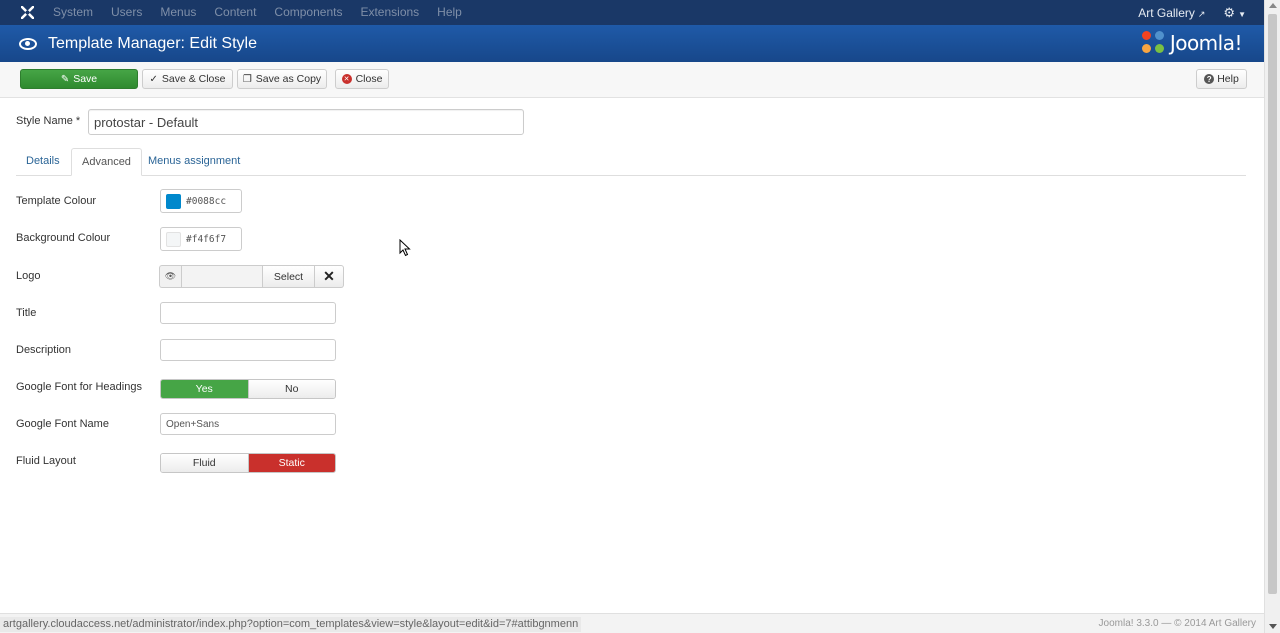 This screenshot has height=633, width=1280. What do you see at coordinates (85, 79) in the screenshot?
I see `save-label: Save` at bounding box center [85, 79].